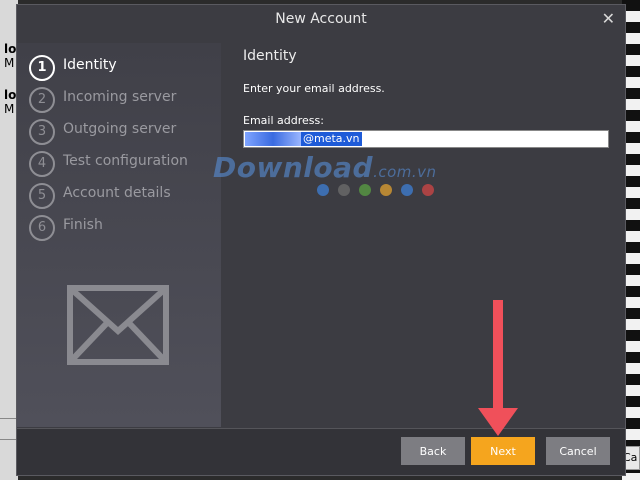 The width and height of the screenshot is (640, 480). Describe the element at coordinates (42, 196) in the screenshot. I see `step-number: 5` at that location.